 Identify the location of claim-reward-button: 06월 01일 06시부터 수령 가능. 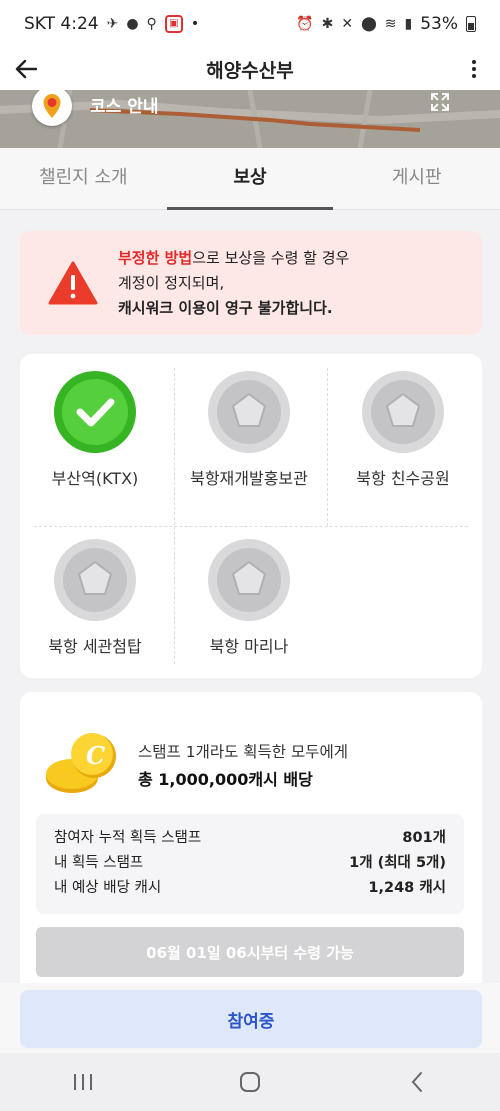
(250, 952).